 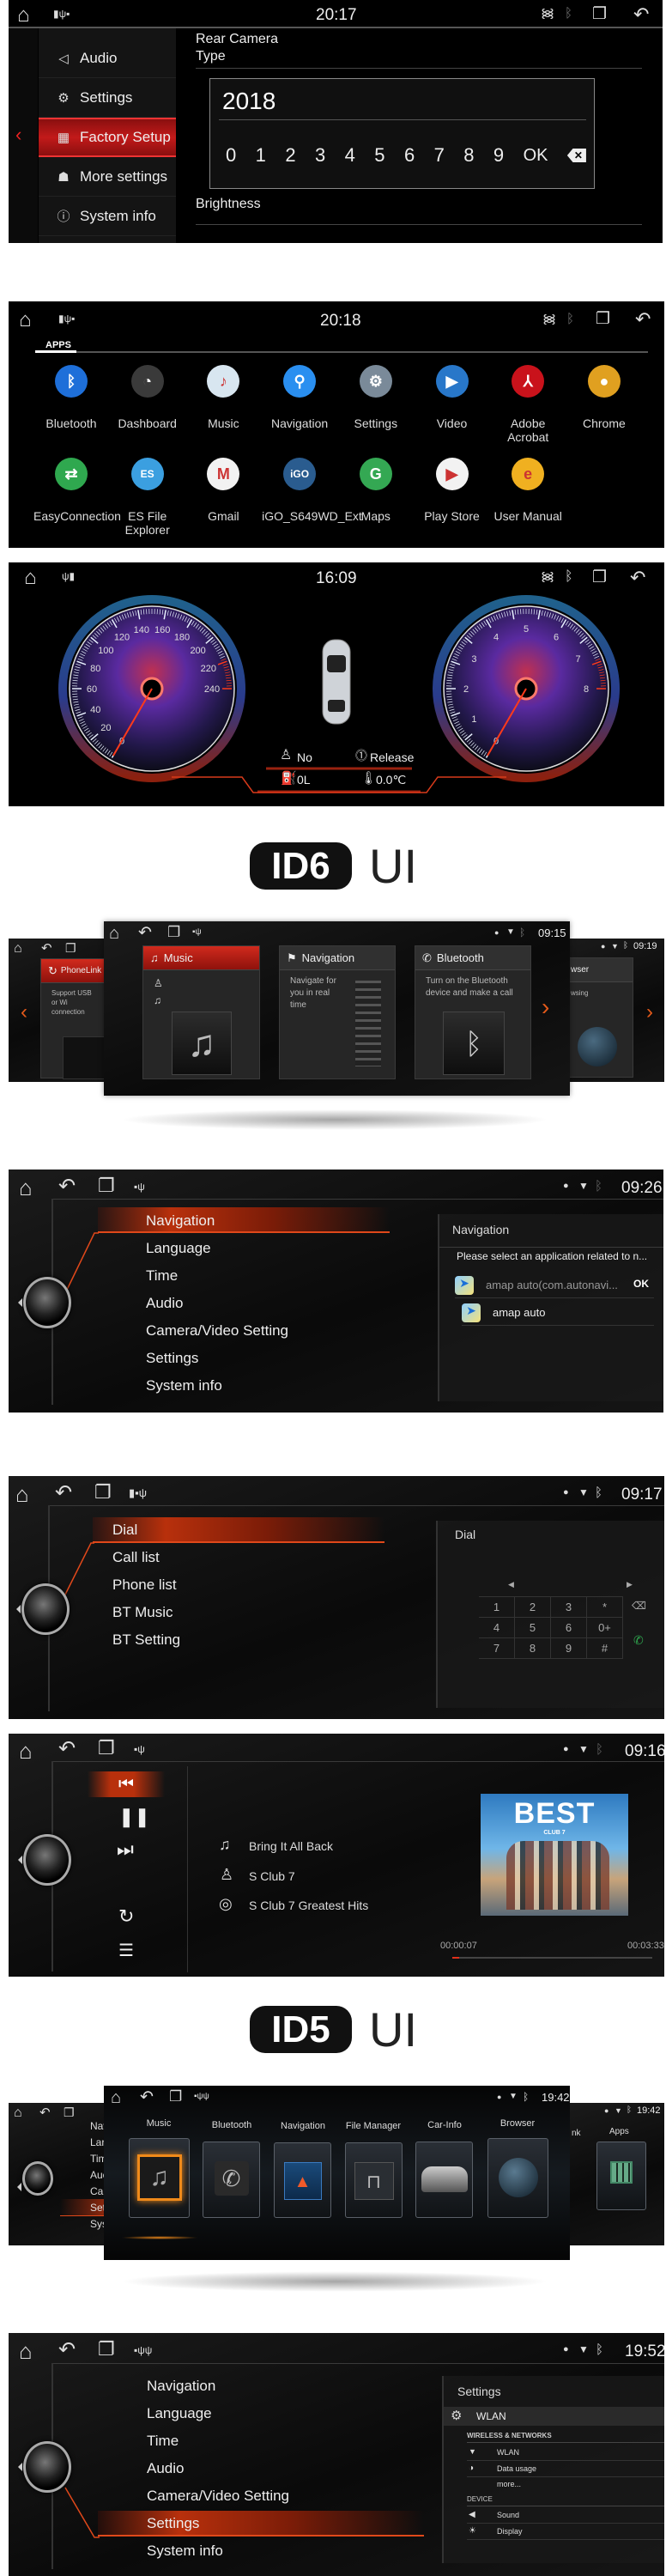 What do you see at coordinates (533, 1628) in the screenshot?
I see `dial-key: 5` at bounding box center [533, 1628].